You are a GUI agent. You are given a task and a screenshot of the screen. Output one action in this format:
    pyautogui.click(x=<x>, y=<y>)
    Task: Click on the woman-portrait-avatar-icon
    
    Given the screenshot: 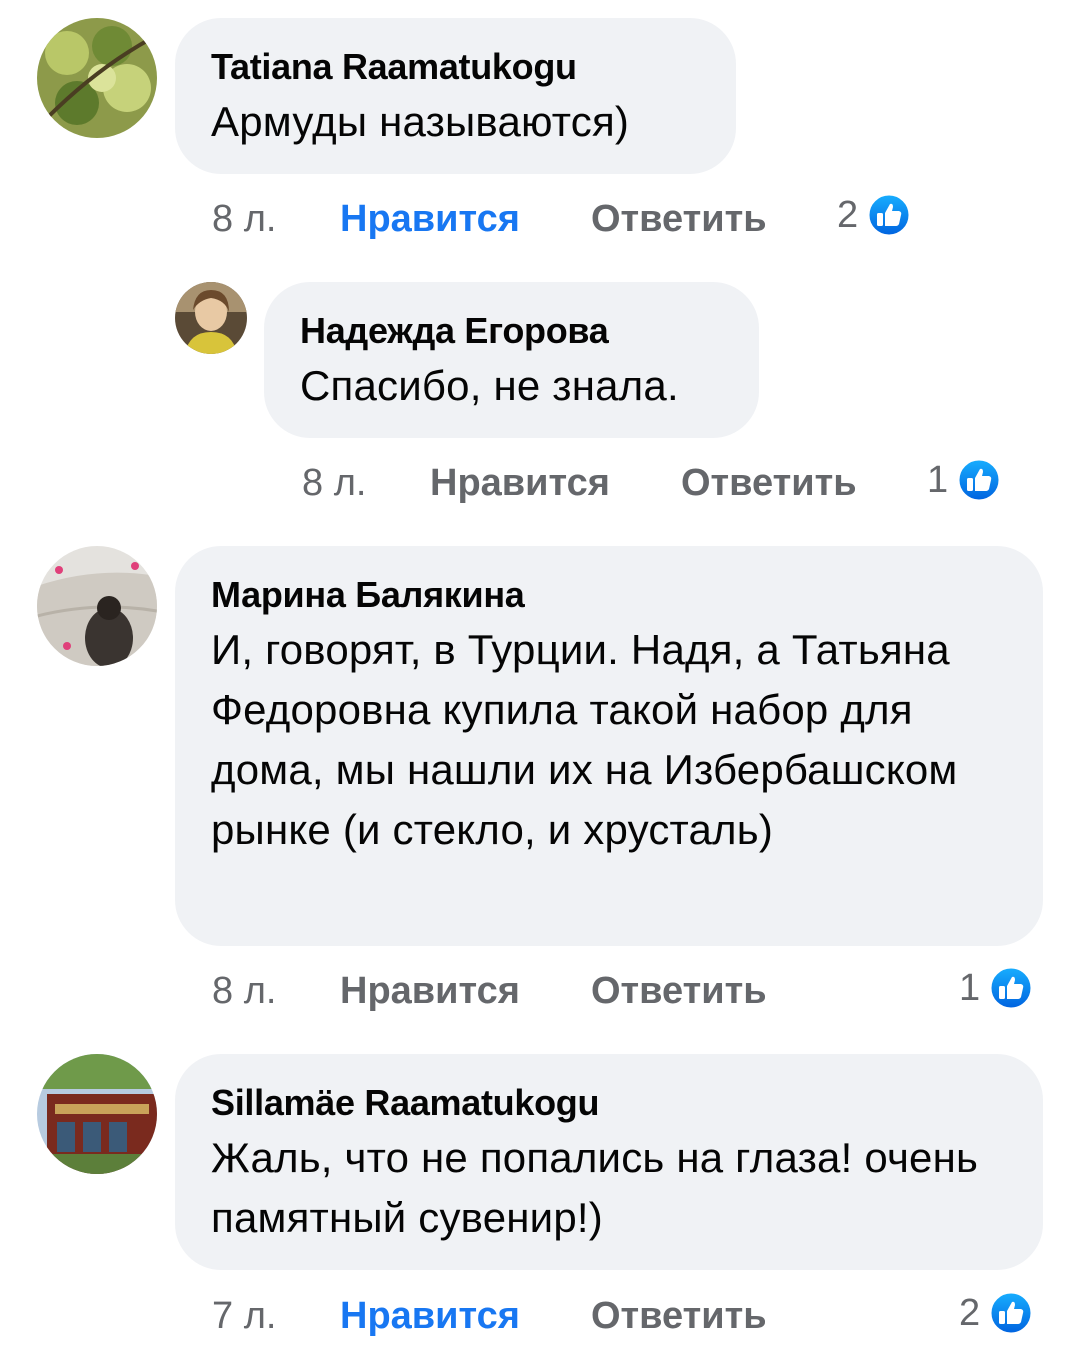 What is the action you would take?
    pyautogui.click(x=211, y=318)
    